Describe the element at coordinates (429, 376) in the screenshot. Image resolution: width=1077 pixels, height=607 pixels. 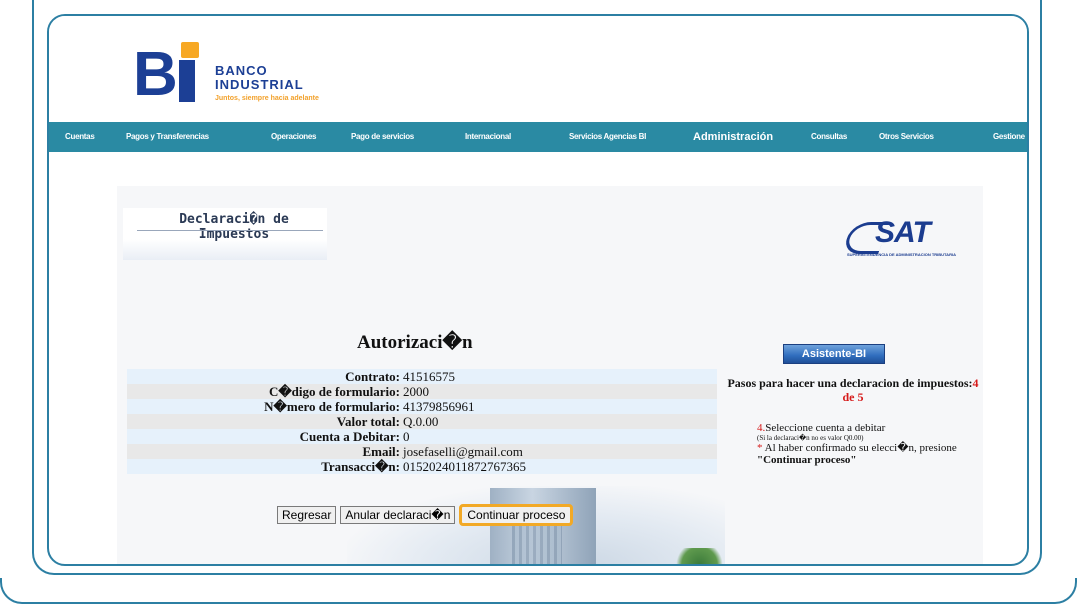
I see `row-value: 41516575` at that location.